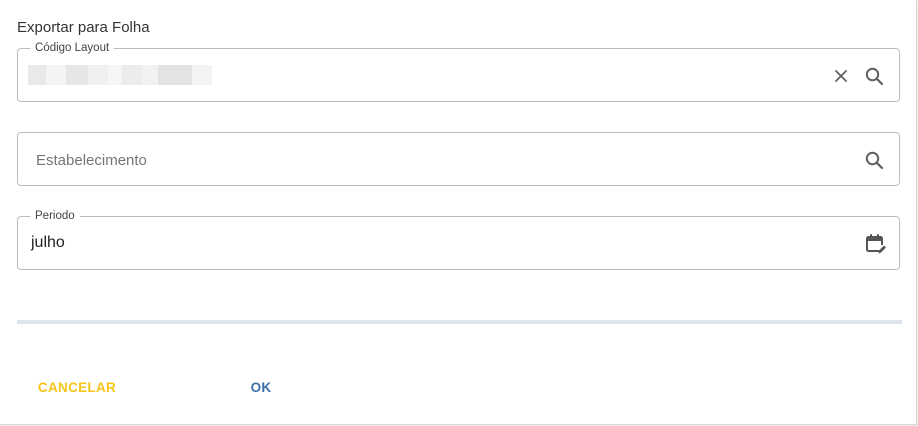 This screenshot has height=426, width=918. Describe the element at coordinates (841, 76) in the screenshot. I see `close-icon` at that location.